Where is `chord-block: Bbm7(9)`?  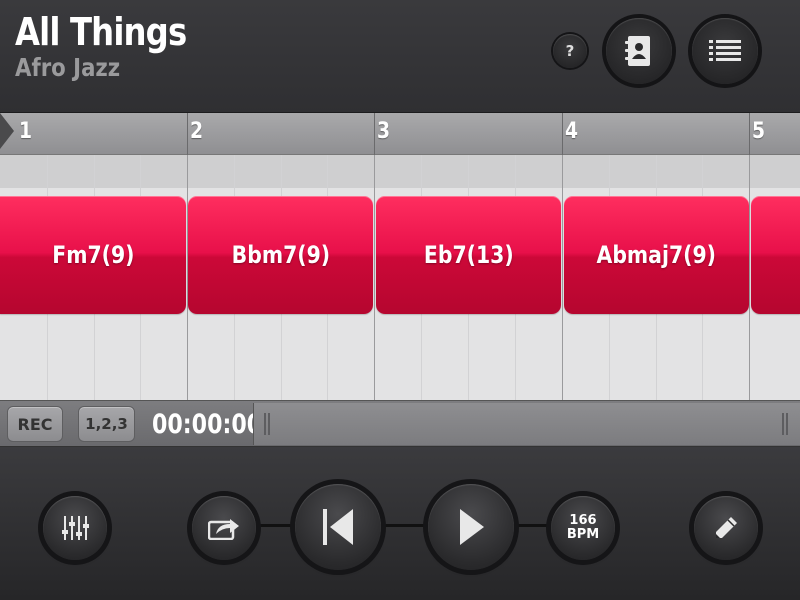
chord-block: Bbm7(9) is located at coordinates (280, 255).